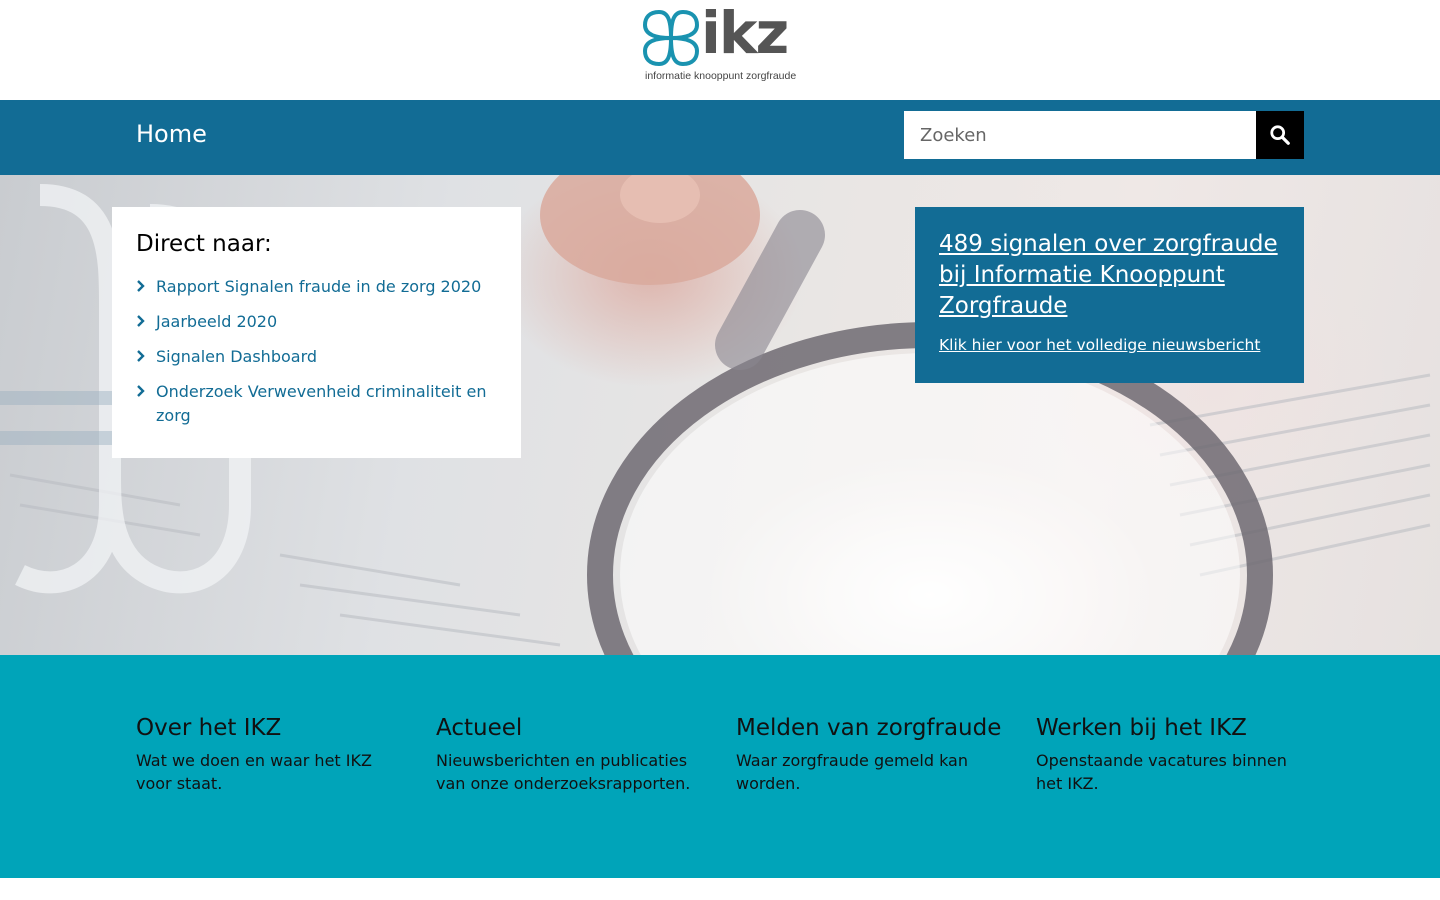 The image size is (1440, 900). I want to click on site-header: ikz informatie knooppunt zorgfraude, so click(720, 50).